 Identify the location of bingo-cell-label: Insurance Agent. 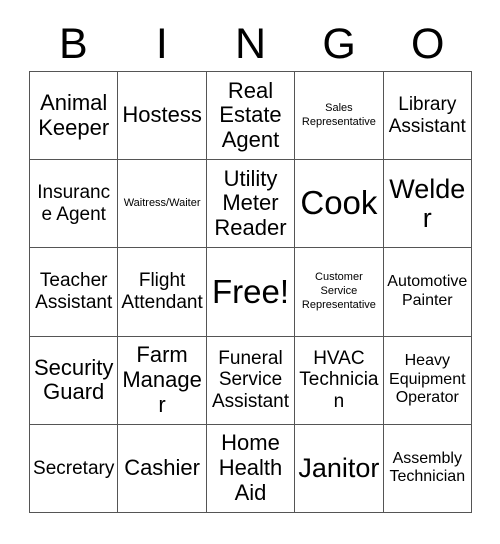
(74, 203).